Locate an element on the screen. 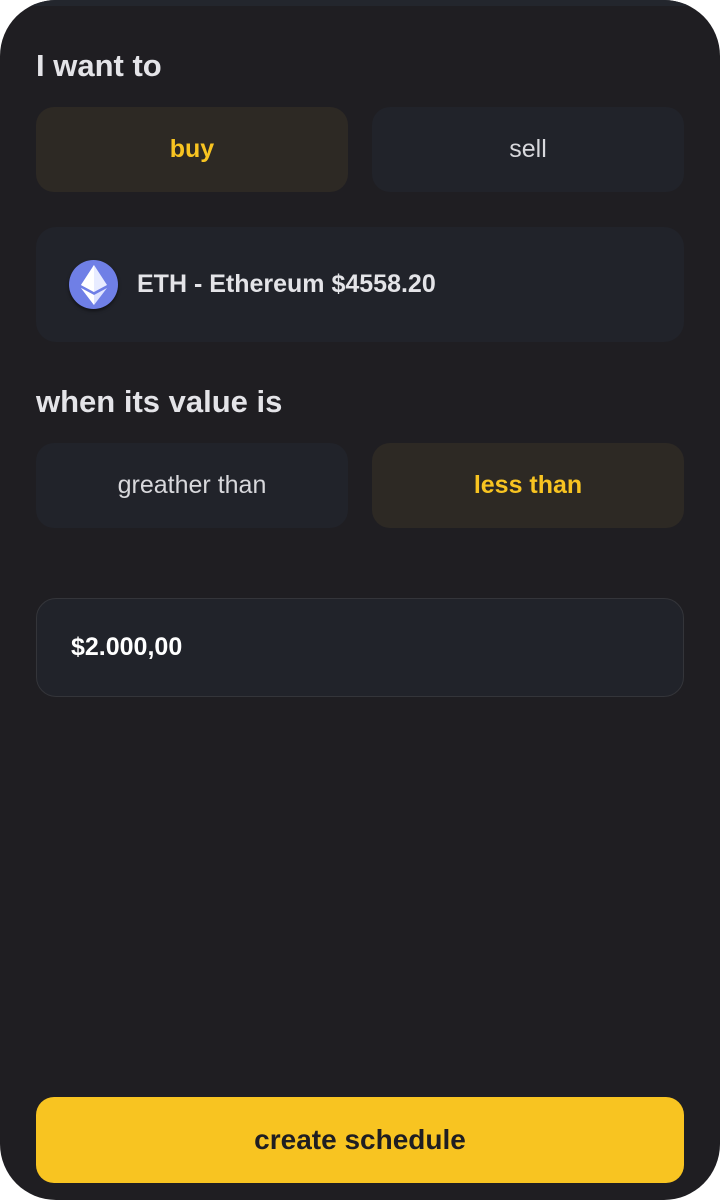 This screenshot has height=1200, width=720. asset-selector: ETH - Ethereum $4558.20 is located at coordinates (360, 284).